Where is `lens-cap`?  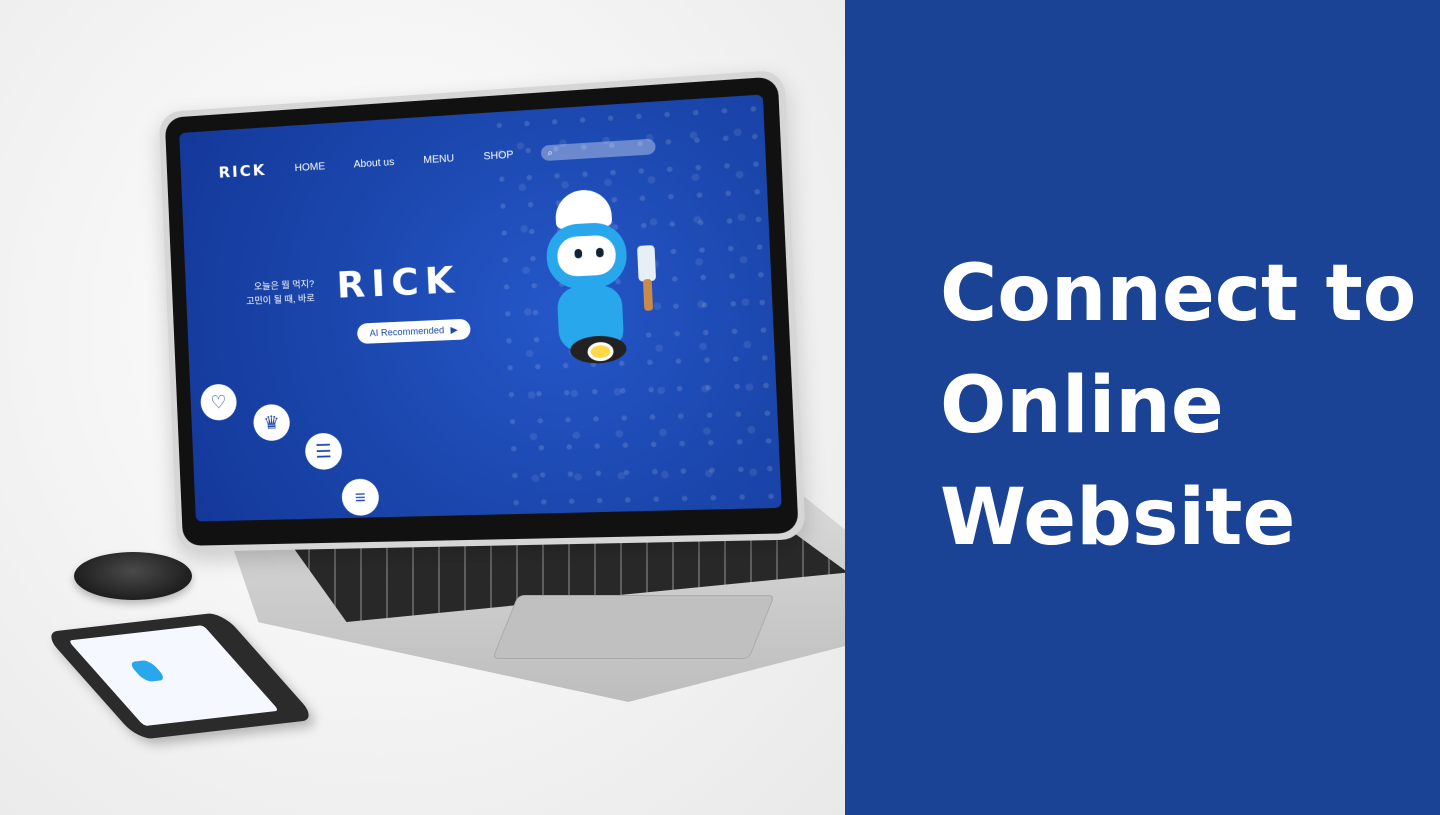 lens-cap is located at coordinates (133, 576).